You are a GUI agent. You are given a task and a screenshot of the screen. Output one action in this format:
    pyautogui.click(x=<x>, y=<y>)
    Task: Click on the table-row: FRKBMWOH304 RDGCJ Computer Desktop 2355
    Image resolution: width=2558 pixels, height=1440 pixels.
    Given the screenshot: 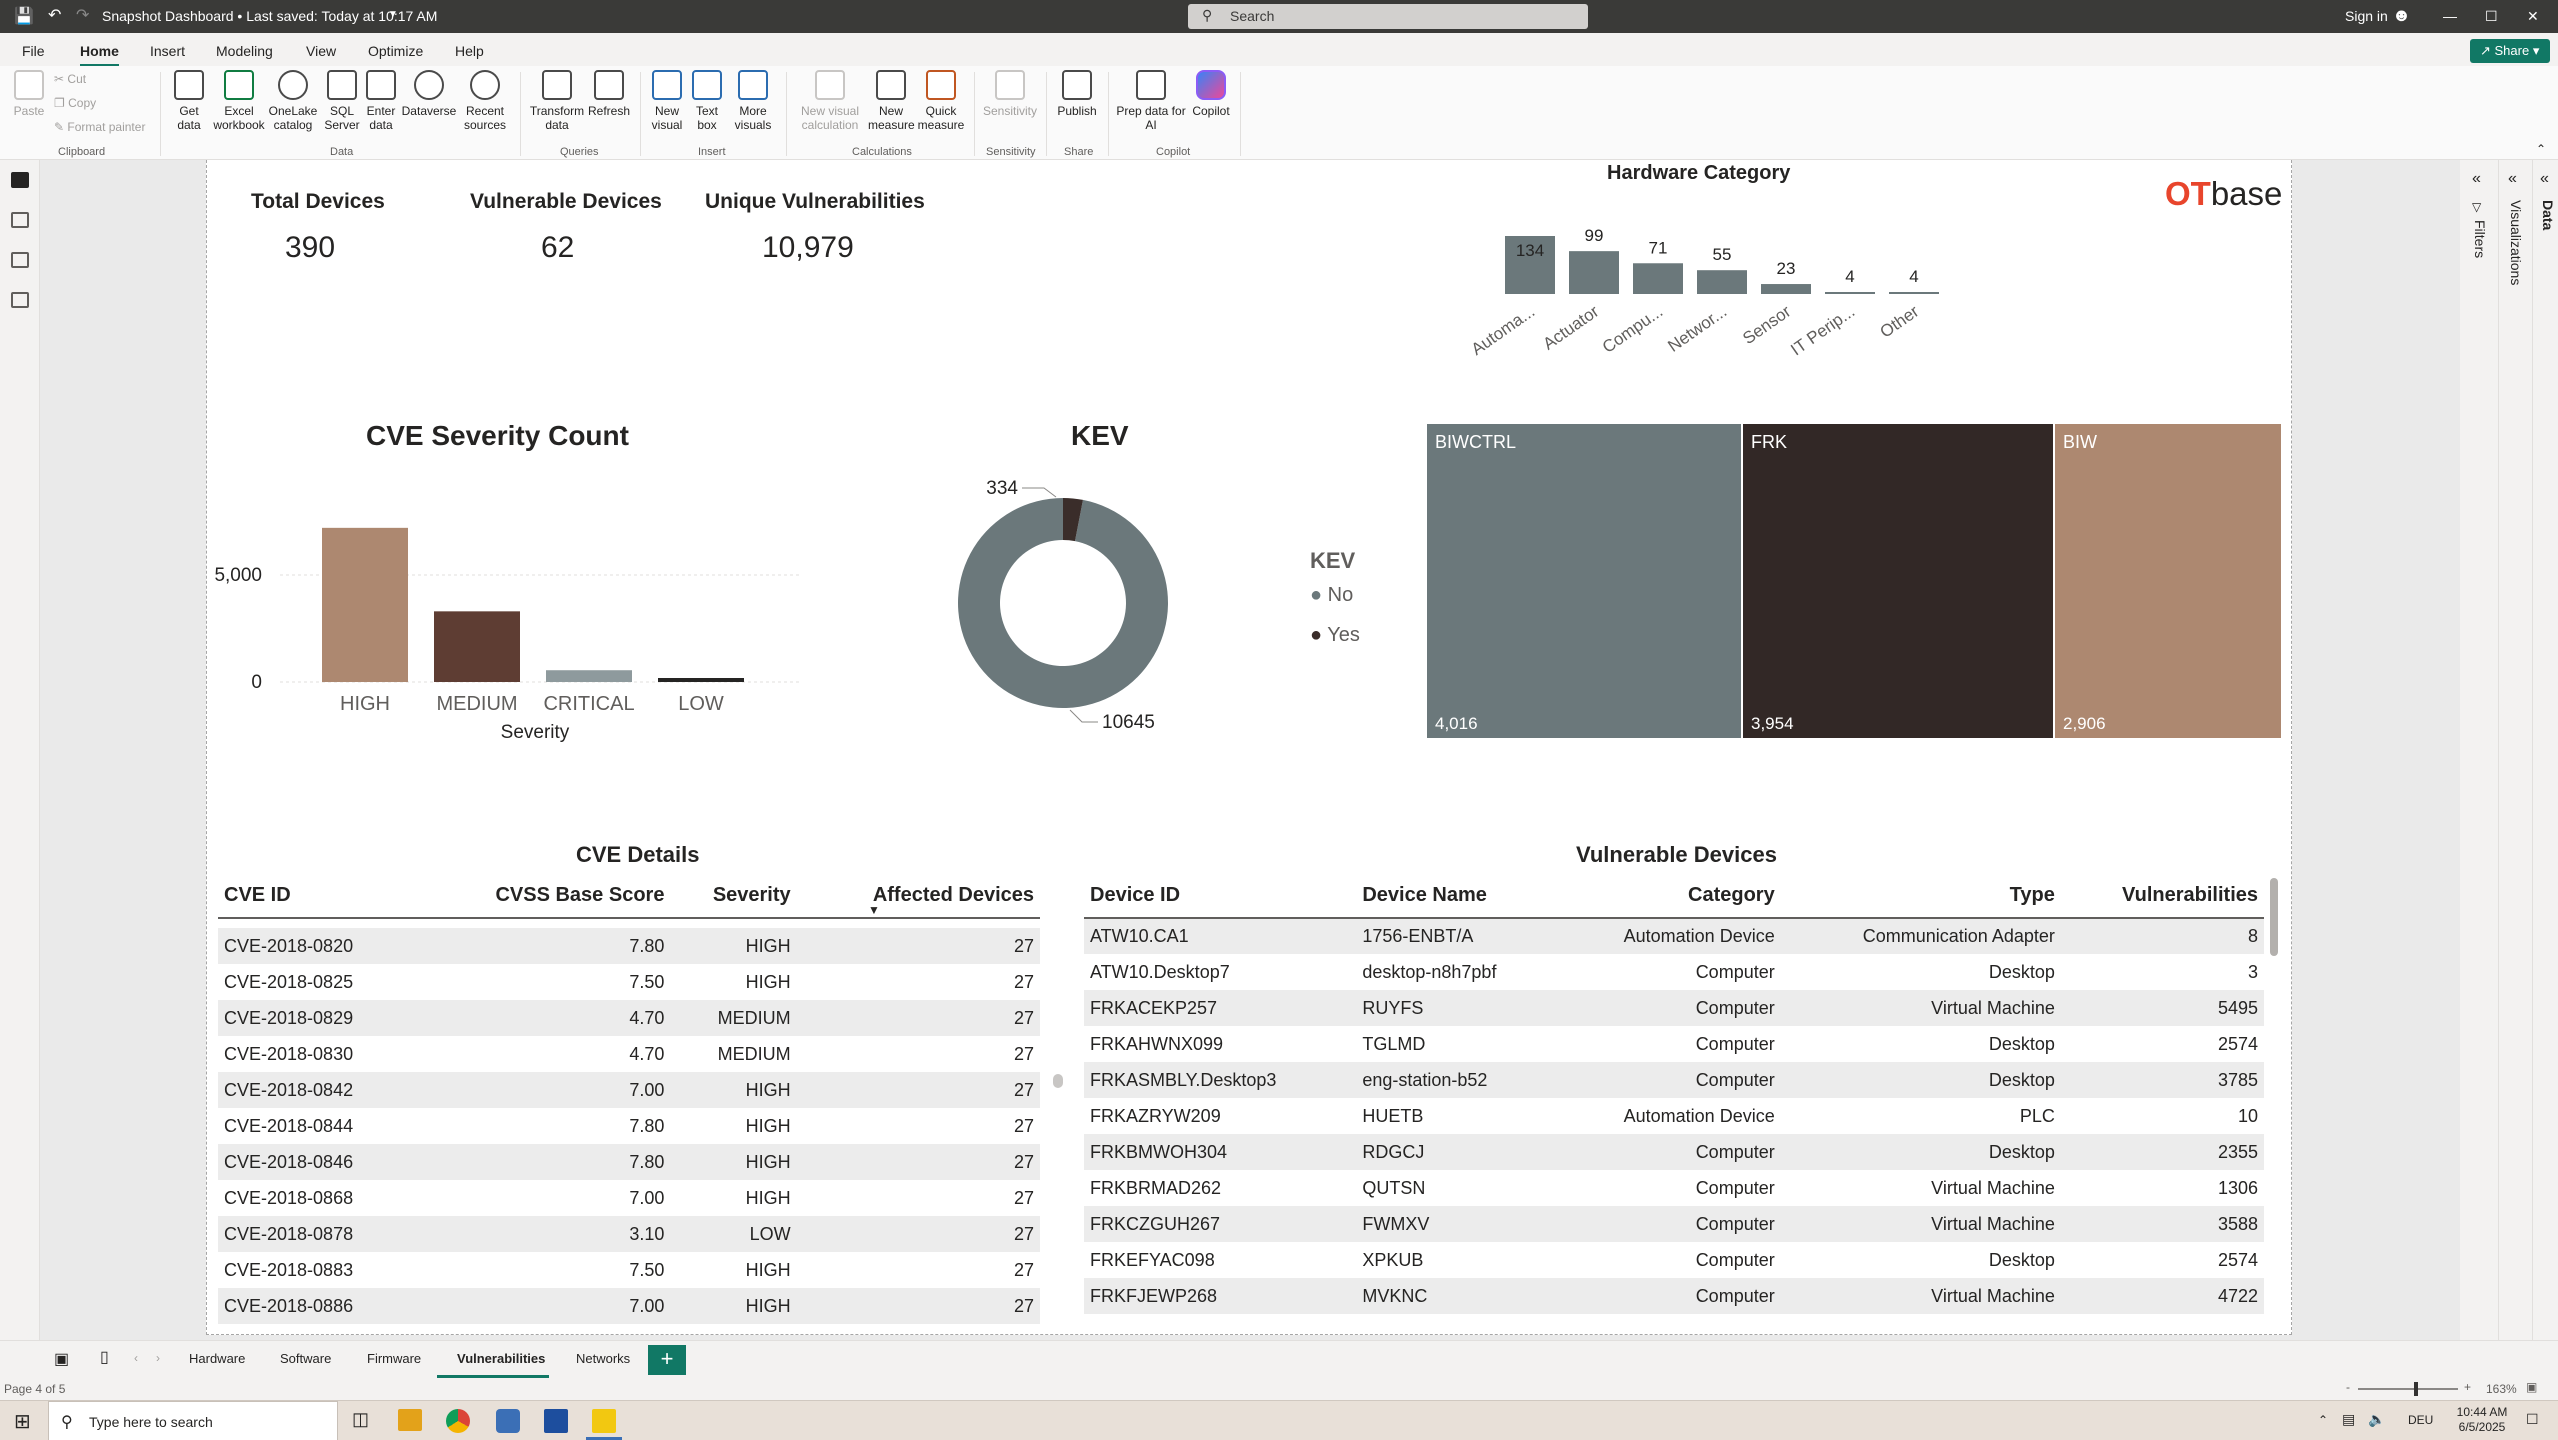 What is the action you would take?
    pyautogui.click(x=1674, y=1152)
    